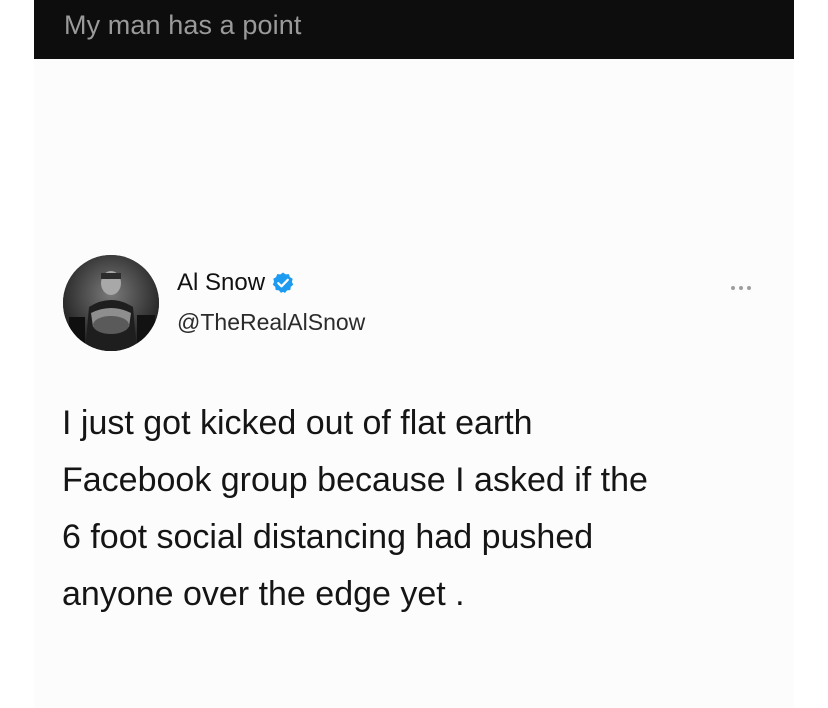 The width and height of the screenshot is (828, 708). I want to click on avatar-photo, so click(111, 303).